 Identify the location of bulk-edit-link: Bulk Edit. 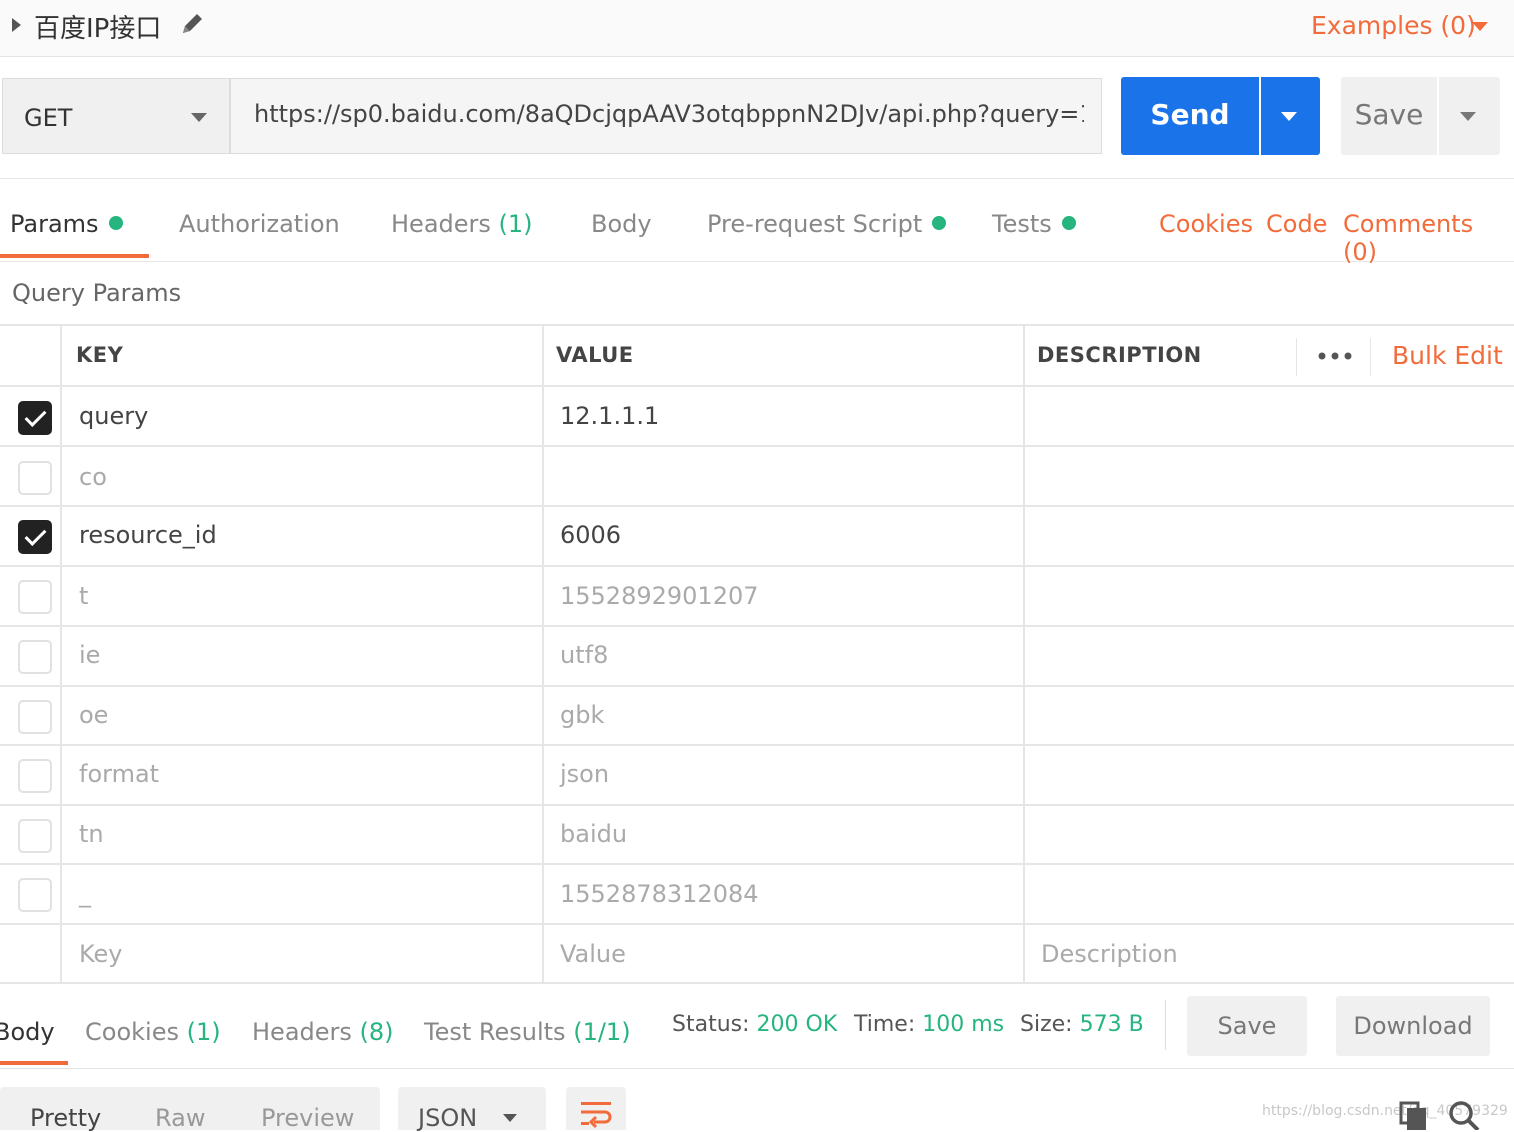
(1447, 355).